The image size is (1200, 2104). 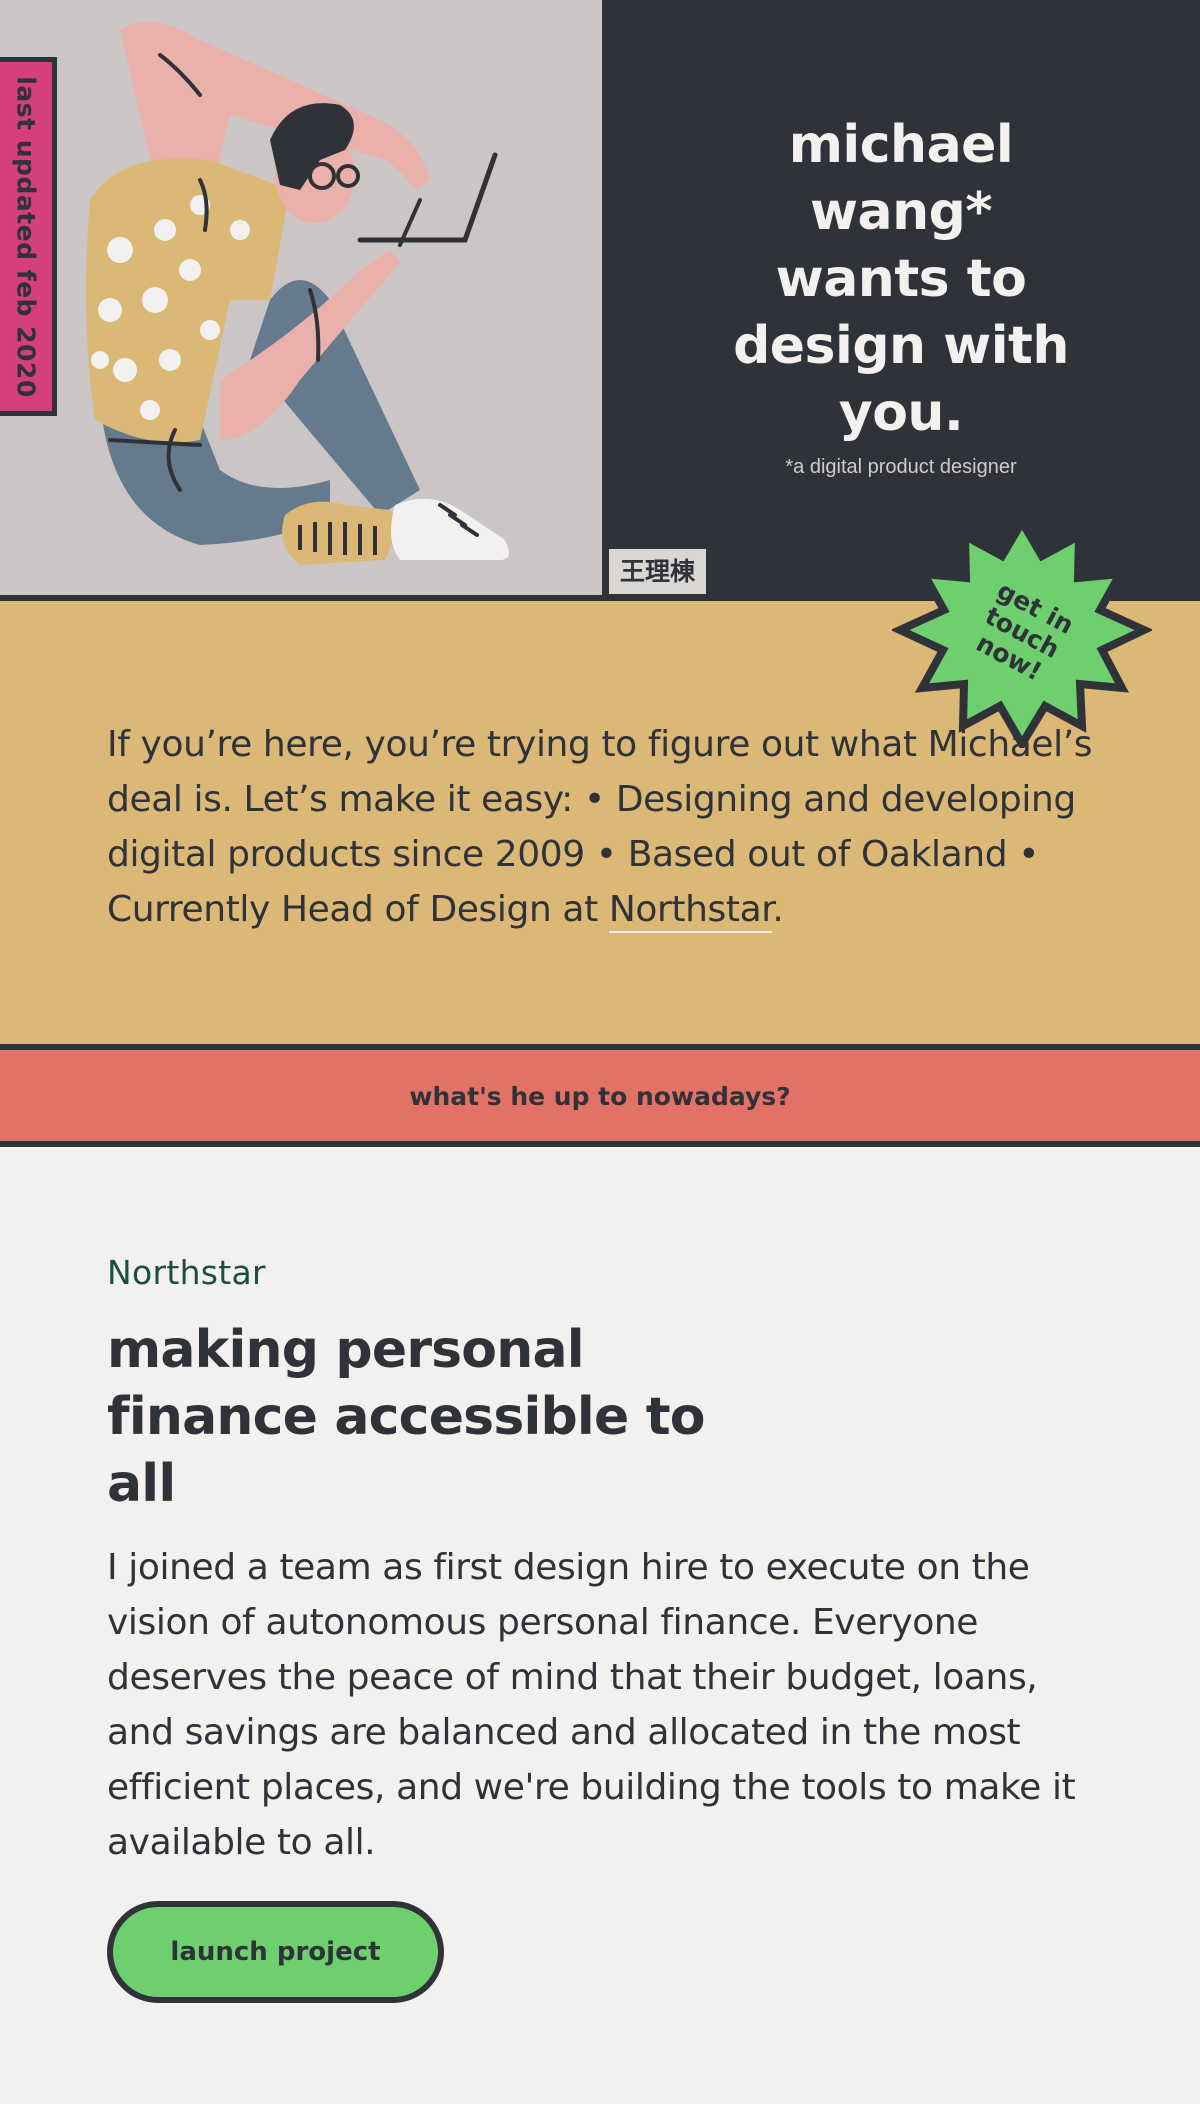 I want to click on title-line: design with, so click(x=901, y=346).